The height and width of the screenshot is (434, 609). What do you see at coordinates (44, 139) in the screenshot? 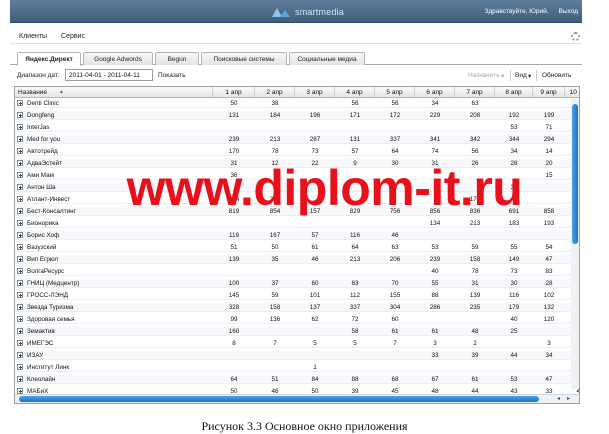
I see `client-name-cell: Med for you` at bounding box center [44, 139].